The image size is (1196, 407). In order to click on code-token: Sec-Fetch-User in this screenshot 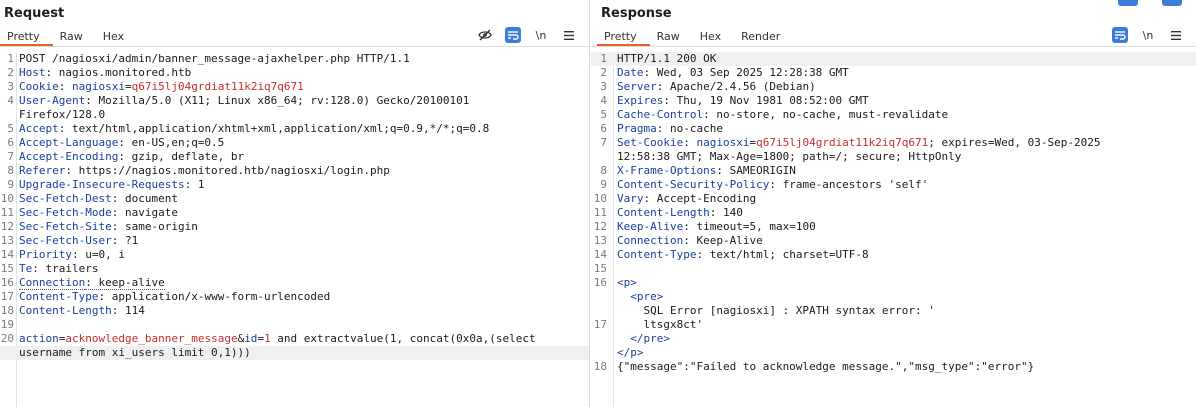, I will do `click(65, 240)`.